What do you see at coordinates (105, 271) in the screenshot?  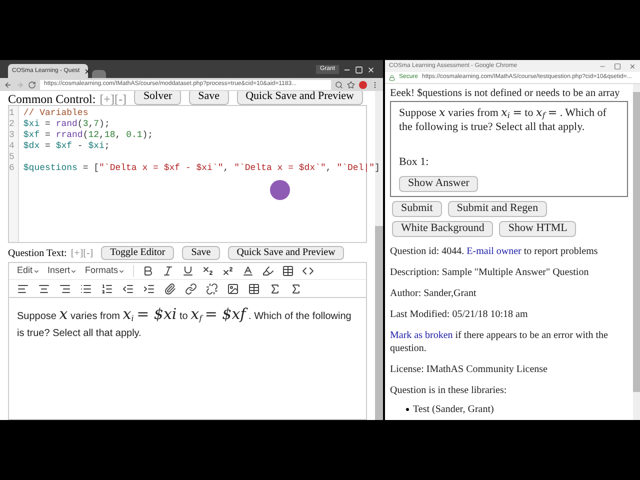 I see `menu-button: Formats` at bounding box center [105, 271].